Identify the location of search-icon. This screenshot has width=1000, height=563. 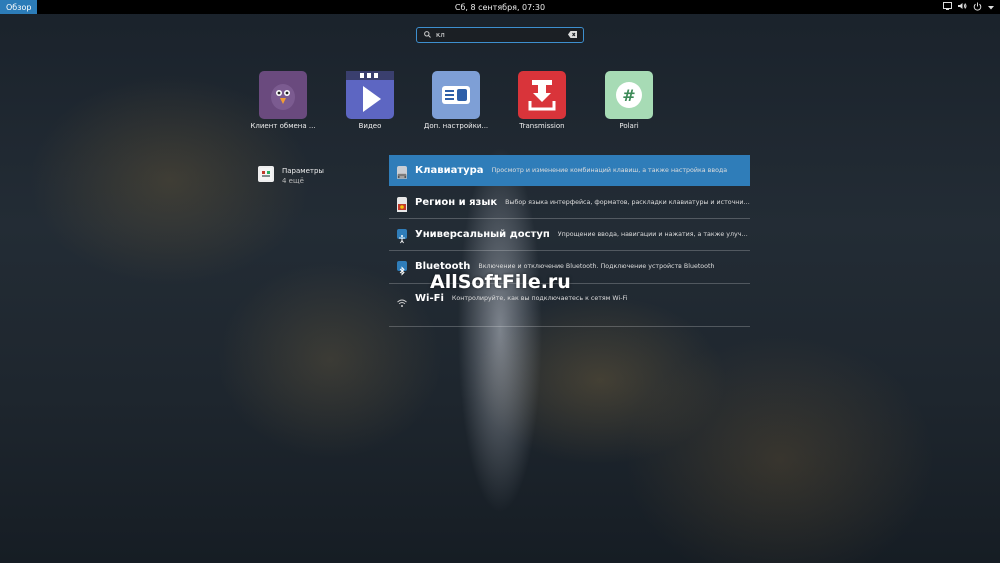
(427, 35).